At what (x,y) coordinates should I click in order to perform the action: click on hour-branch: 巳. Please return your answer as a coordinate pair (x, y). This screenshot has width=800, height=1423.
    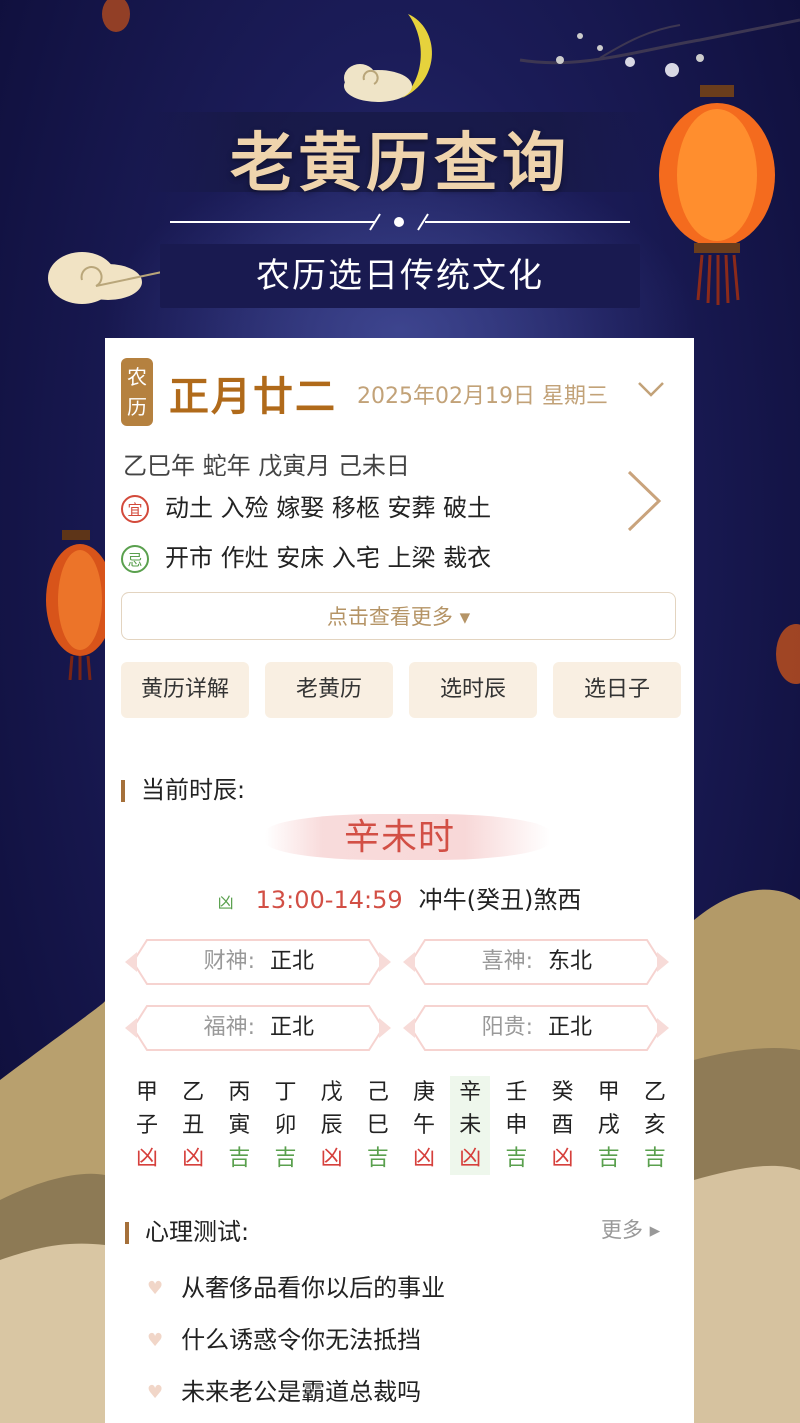
    Looking at the image, I should click on (377, 1125).